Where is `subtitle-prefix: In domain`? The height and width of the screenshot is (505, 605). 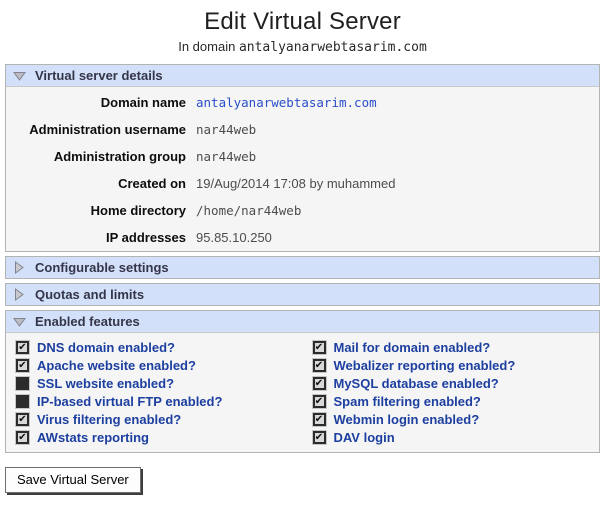
subtitle-prefix: In domain is located at coordinates (207, 46).